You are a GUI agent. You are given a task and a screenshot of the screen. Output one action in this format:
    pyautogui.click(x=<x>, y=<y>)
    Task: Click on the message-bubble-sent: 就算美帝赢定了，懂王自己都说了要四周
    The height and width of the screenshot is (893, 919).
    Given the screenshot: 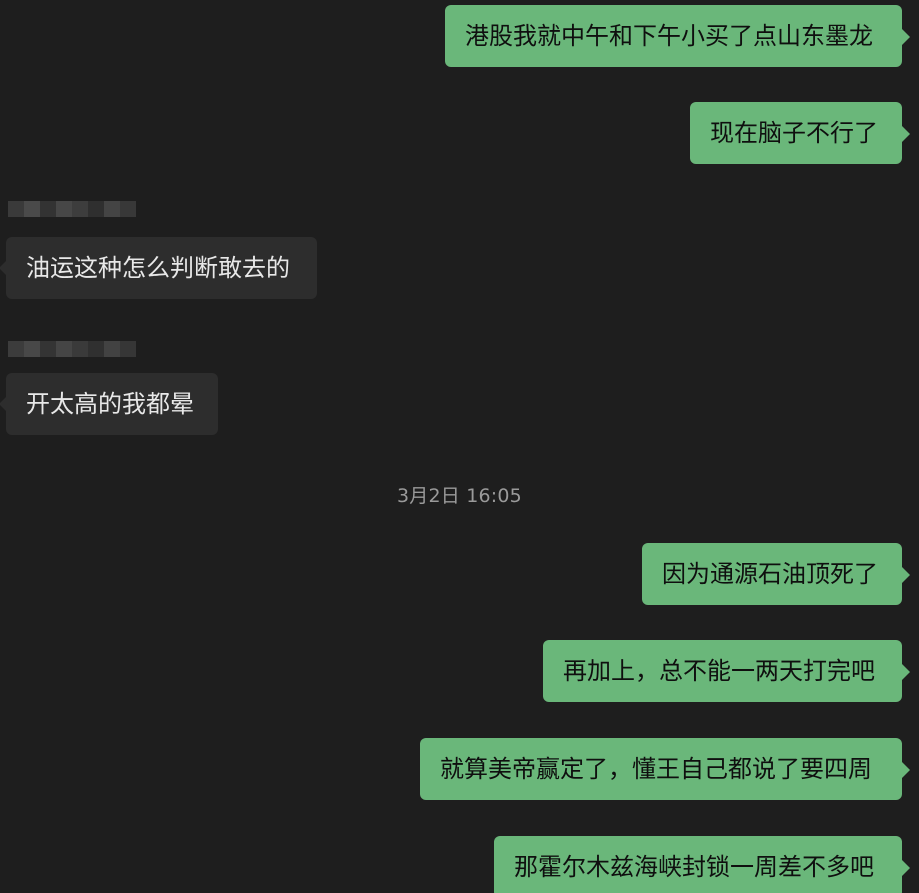 What is the action you would take?
    pyautogui.click(x=665, y=769)
    